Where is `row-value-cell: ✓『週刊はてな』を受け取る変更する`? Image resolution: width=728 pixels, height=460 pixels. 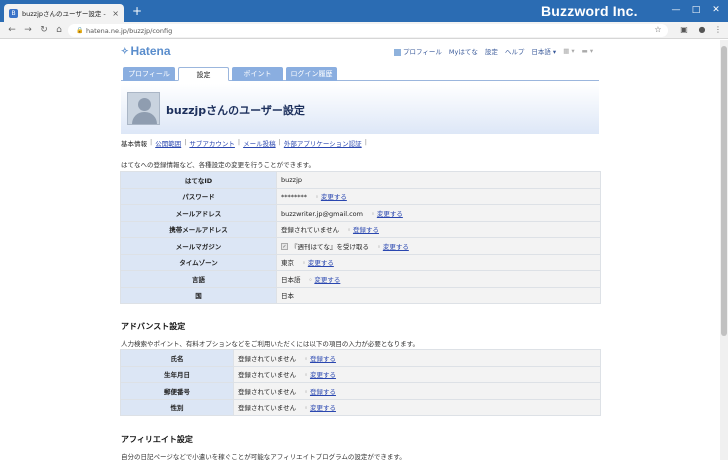
row-value-cell: ✓『週刊はてな』を受け取る変更する is located at coordinates (438, 246).